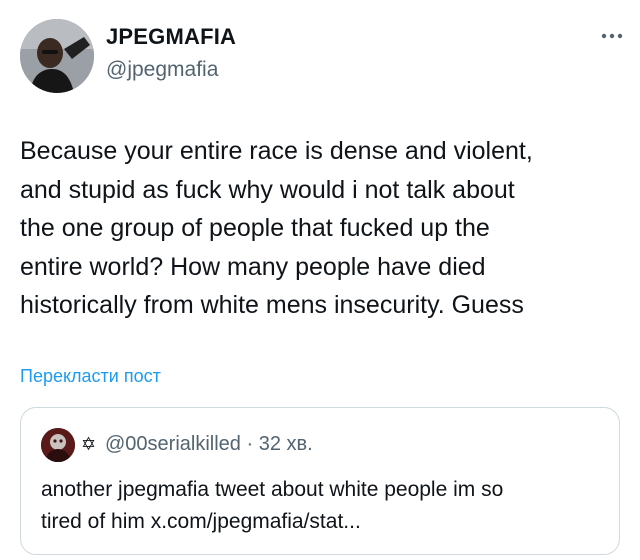 The height and width of the screenshot is (560, 640). What do you see at coordinates (90, 376) in the screenshot?
I see `translate-post-link: Перекласти пост` at bounding box center [90, 376].